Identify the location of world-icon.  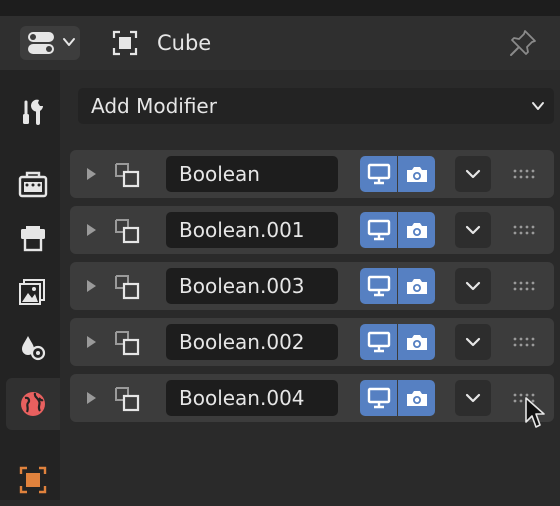
(33, 404).